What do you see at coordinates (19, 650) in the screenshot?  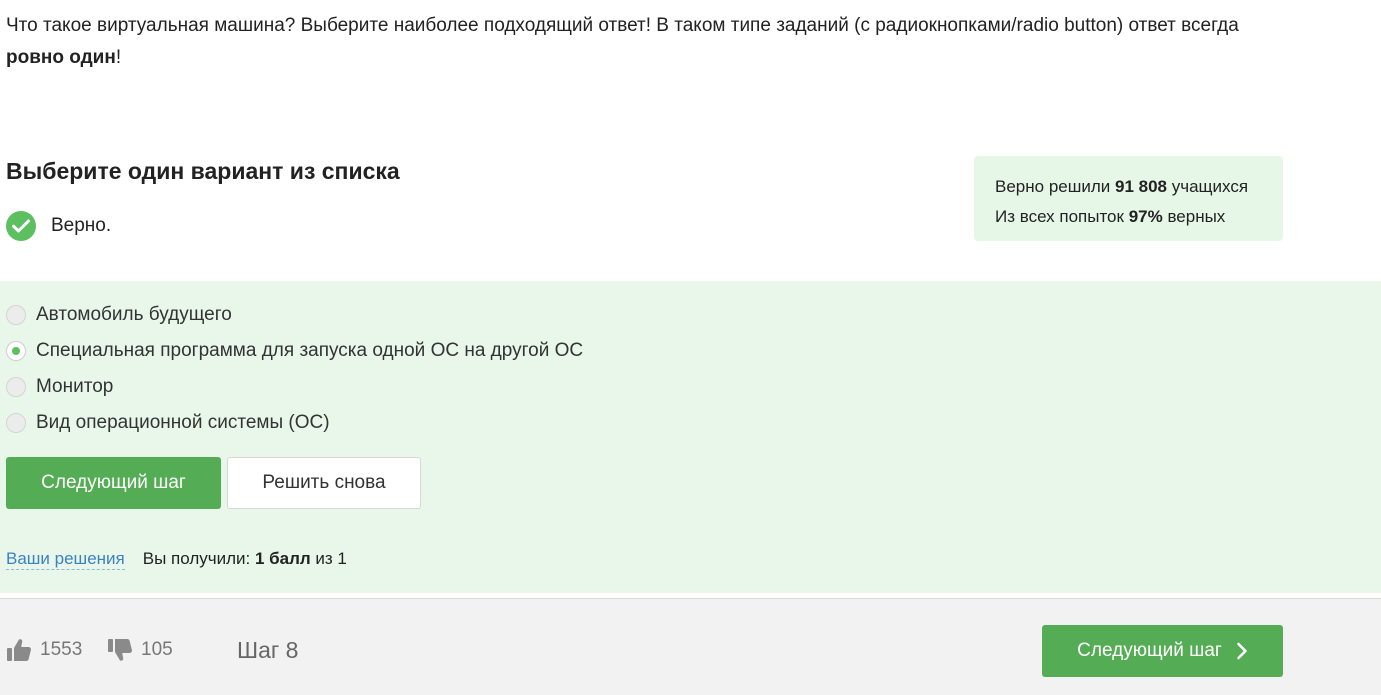 I see `thumbs-up-icon` at bounding box center [19, 650].